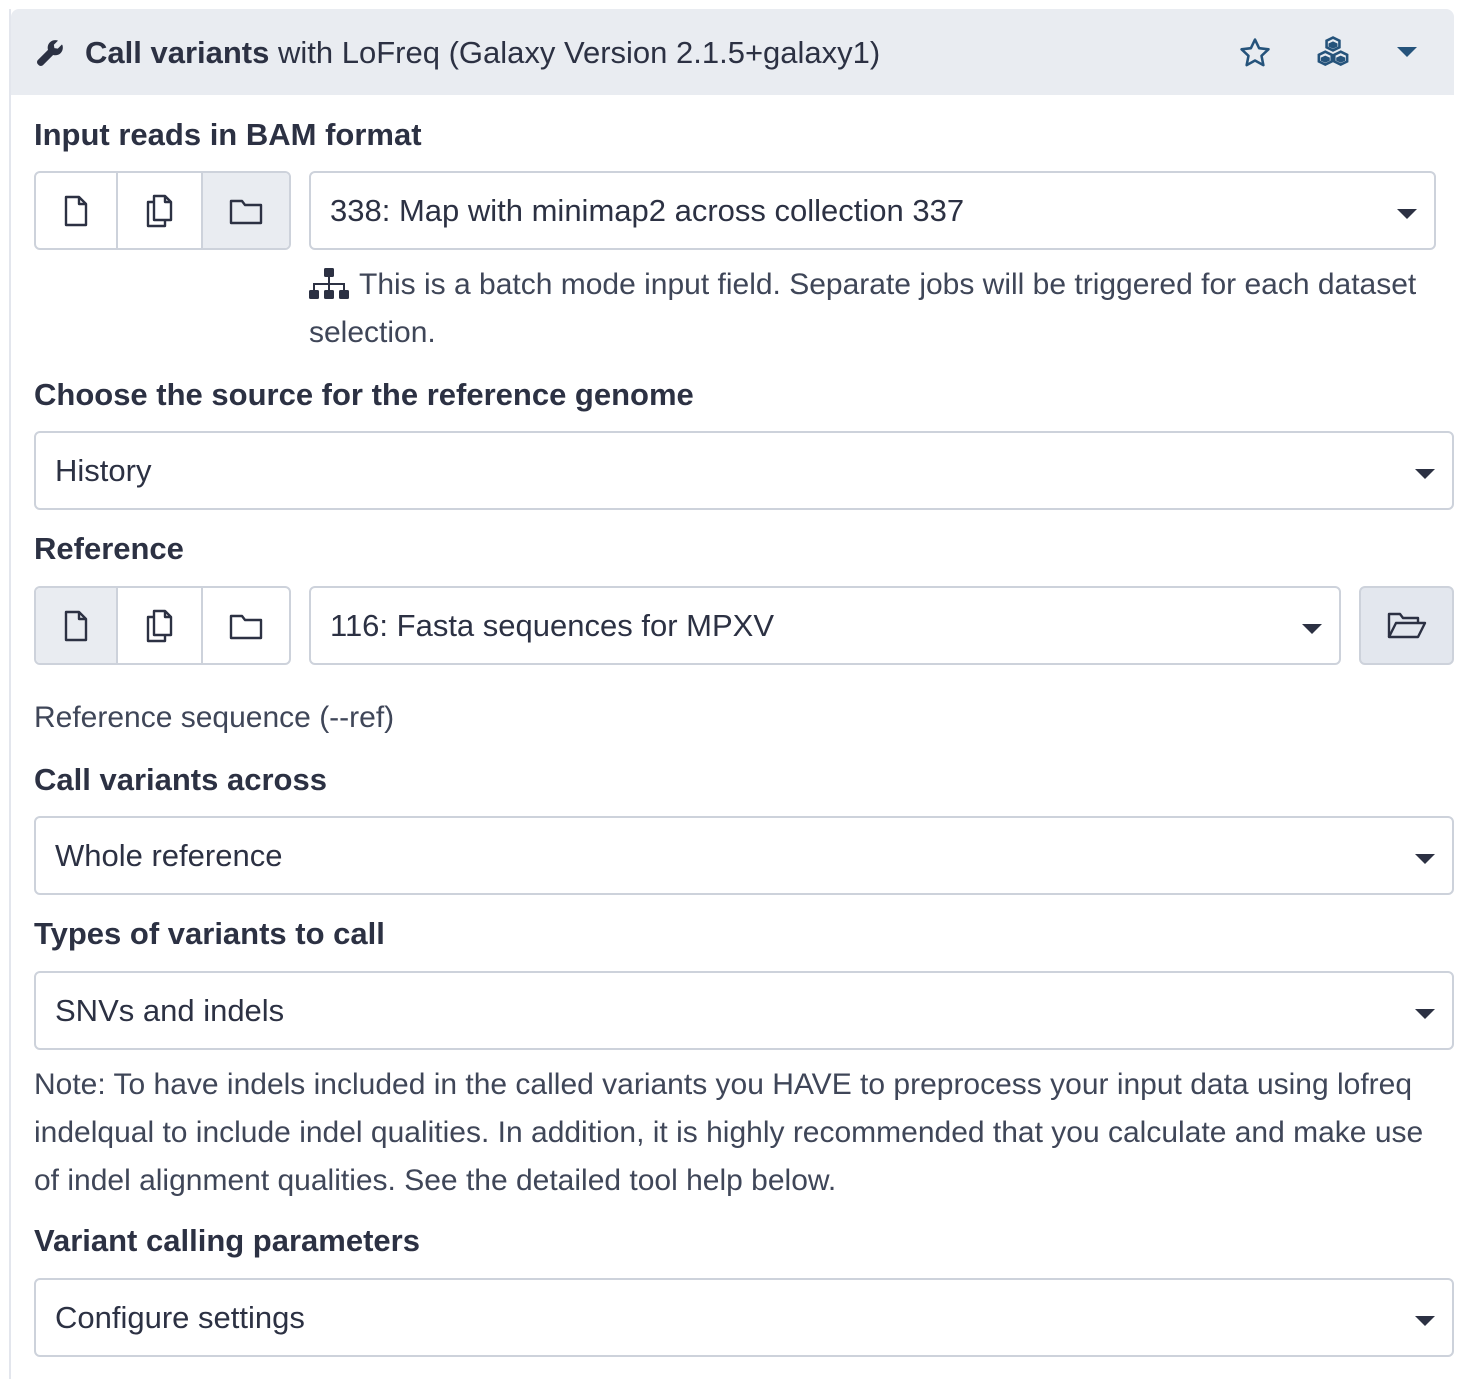  I want to click on cubes-icon, so click(1333, 51).